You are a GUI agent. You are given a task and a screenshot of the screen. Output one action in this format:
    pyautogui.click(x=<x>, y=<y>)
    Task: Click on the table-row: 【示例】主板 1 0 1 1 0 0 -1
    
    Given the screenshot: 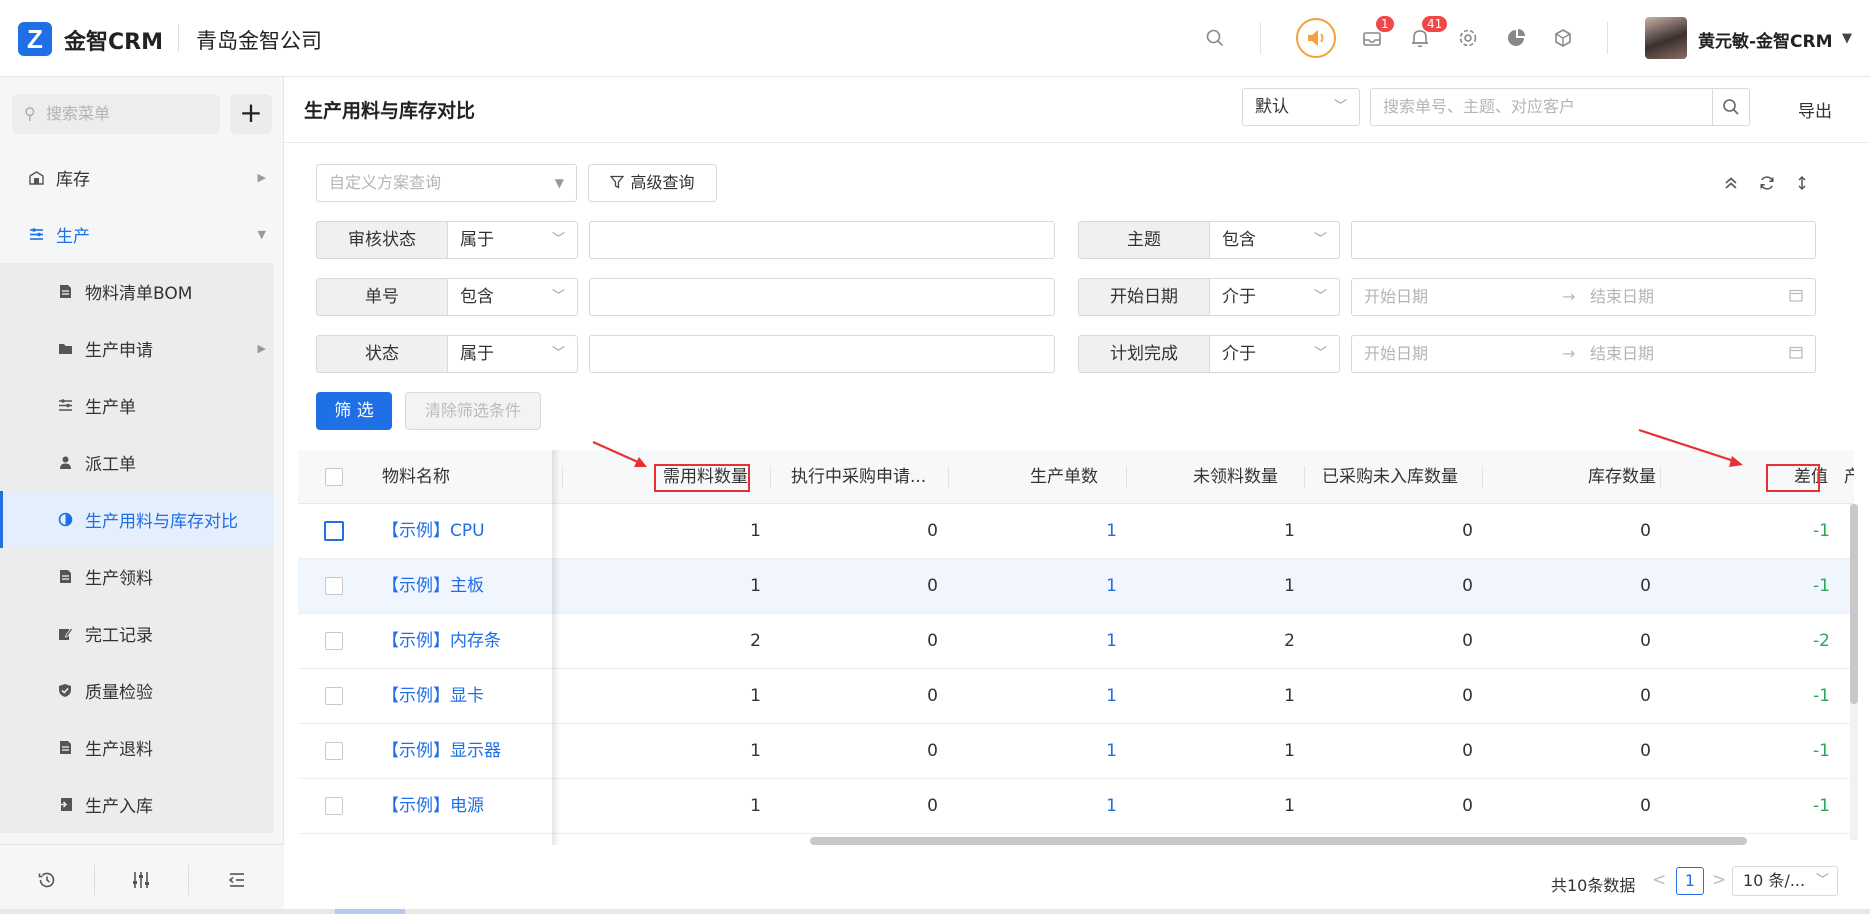 What is the action you would take?
    pyautogui.click(x=1076, y=586)
    